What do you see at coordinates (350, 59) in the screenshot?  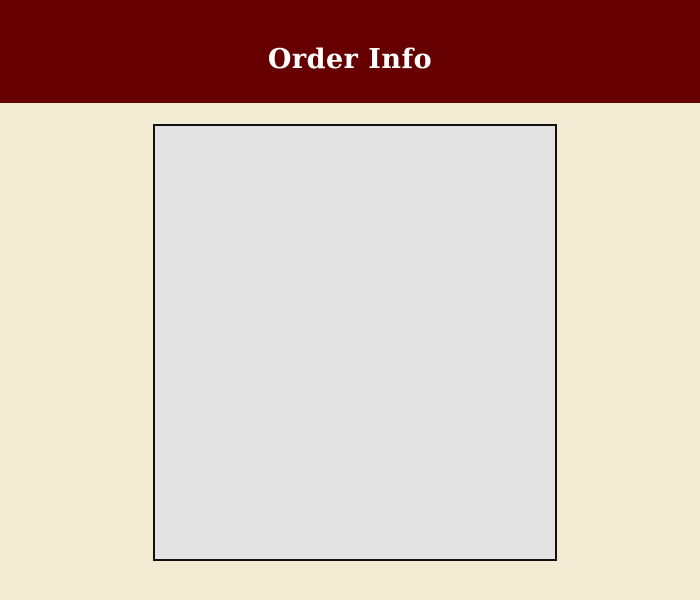 I see `page-title: Order Info` at bounding box center [350, 59].